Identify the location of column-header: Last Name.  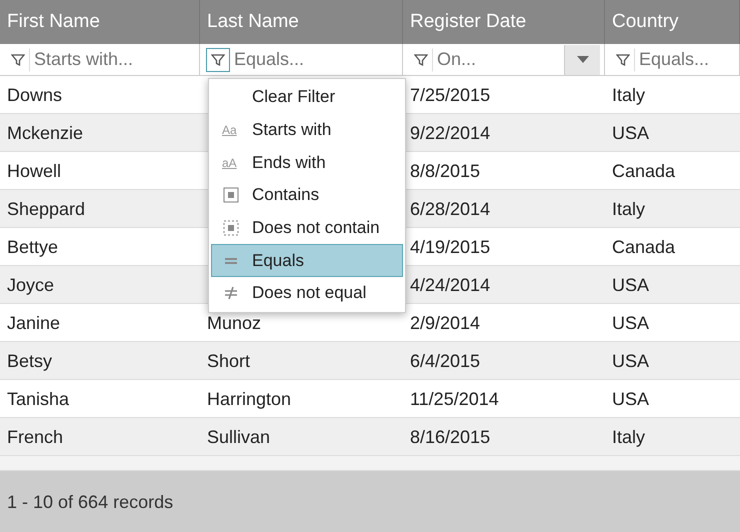
(301, 22).